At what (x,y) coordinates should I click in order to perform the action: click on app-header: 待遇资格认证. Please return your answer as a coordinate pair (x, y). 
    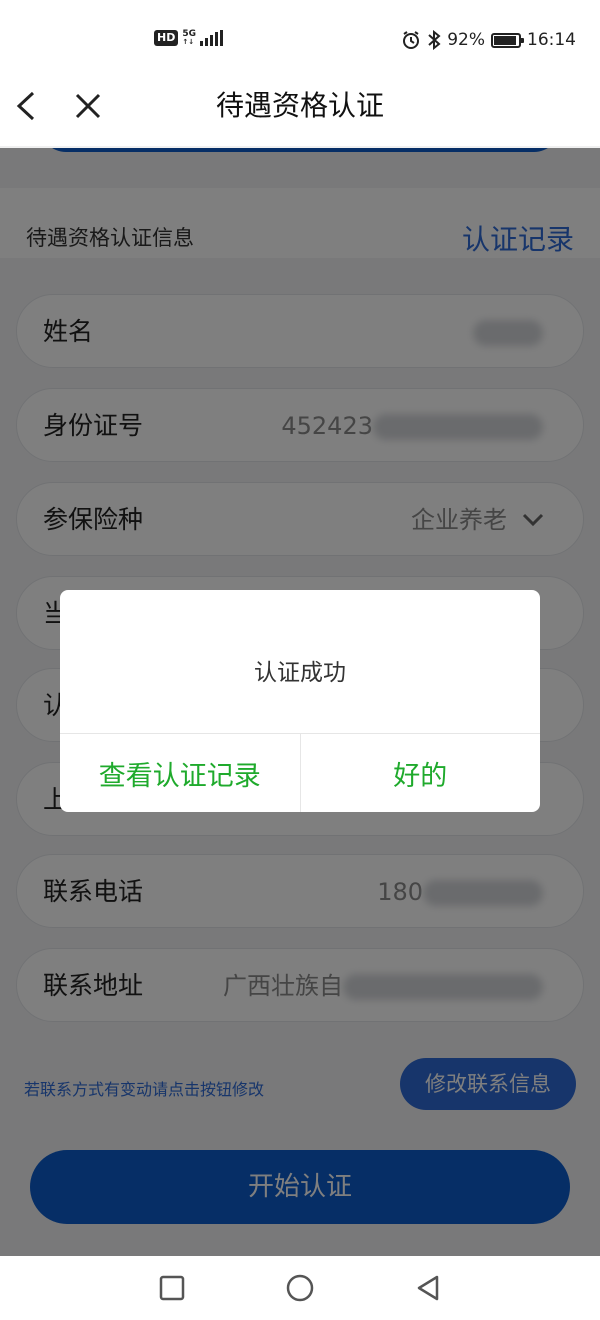
    Looking at the image, I should click on (300, 106).